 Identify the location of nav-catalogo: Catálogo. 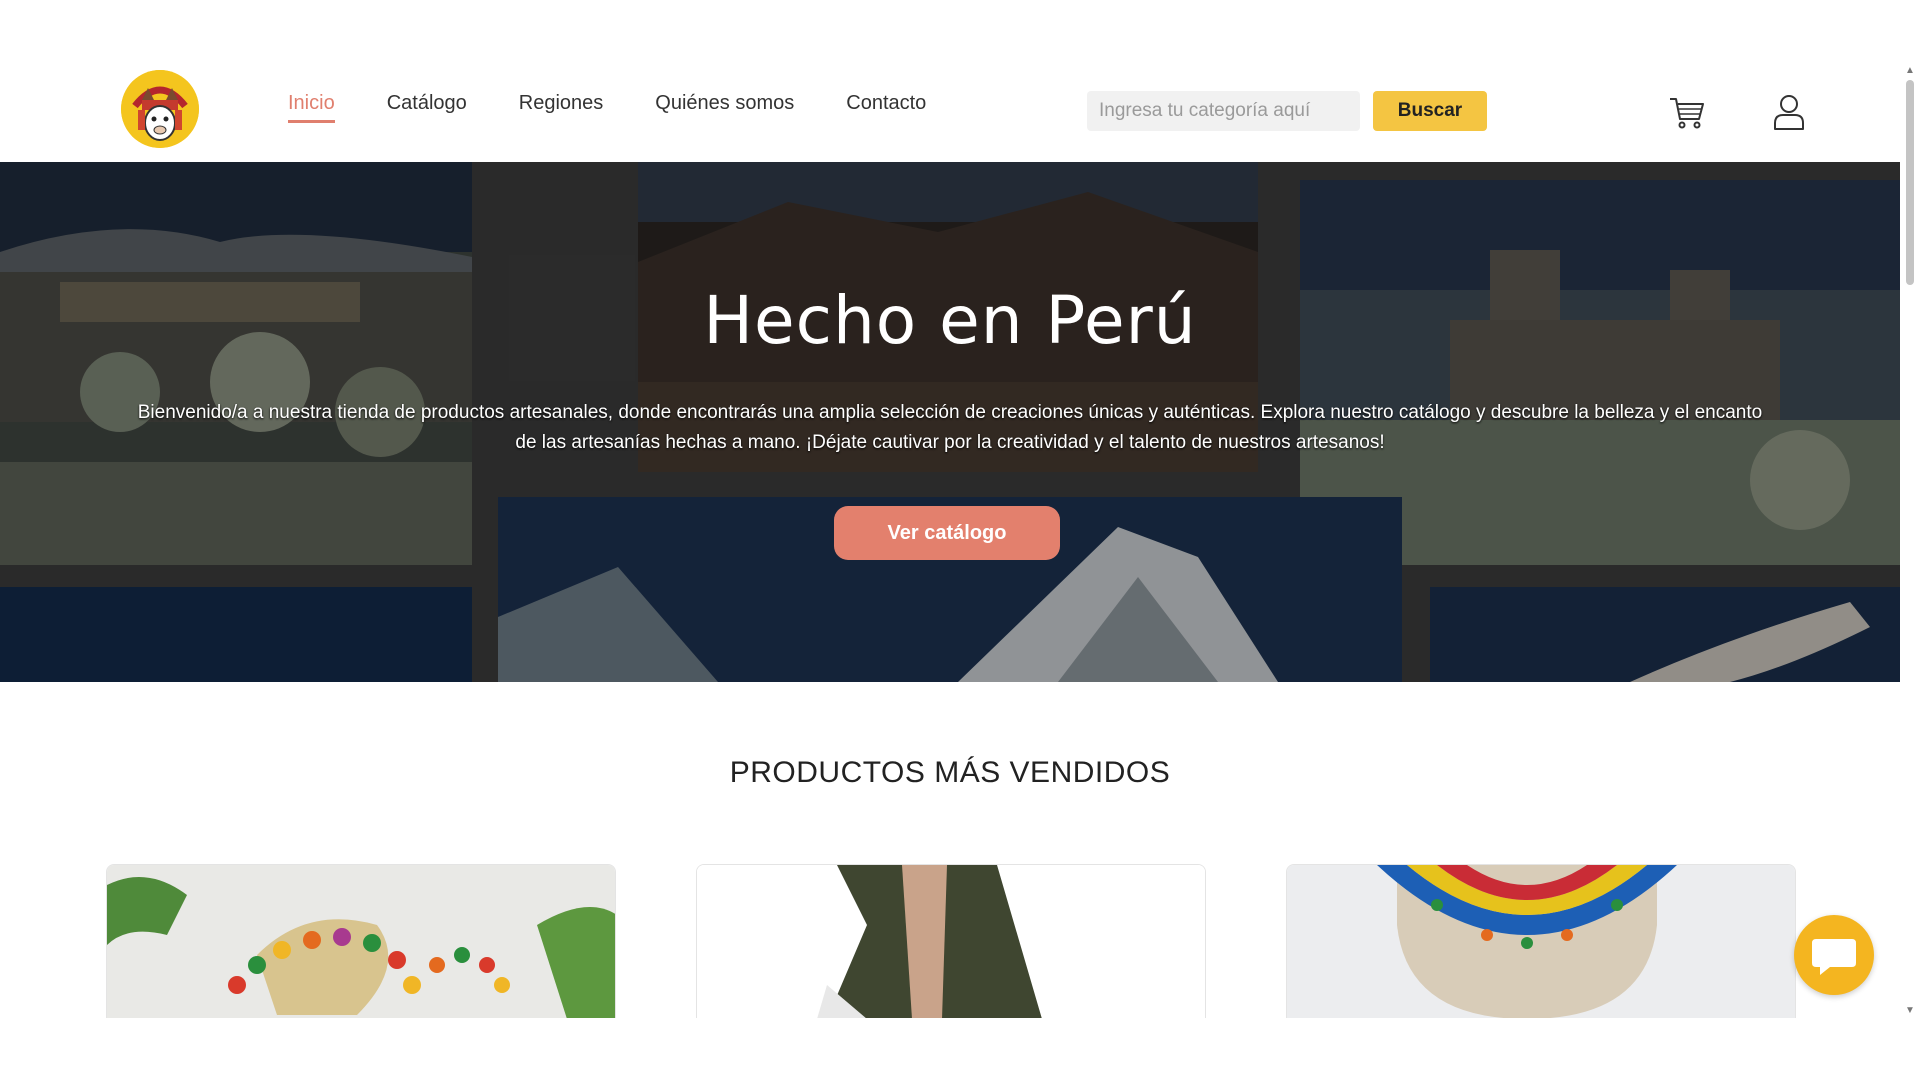
(427, 107).